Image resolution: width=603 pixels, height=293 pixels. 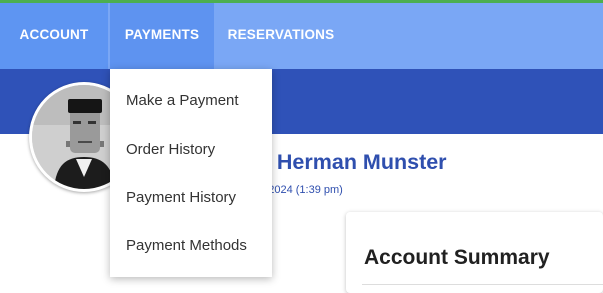 What do you see at coordinates (350, 162) in the screenshot?
I see `welcome-heading: e, Herman Munster` at bounding box center [350, 162].